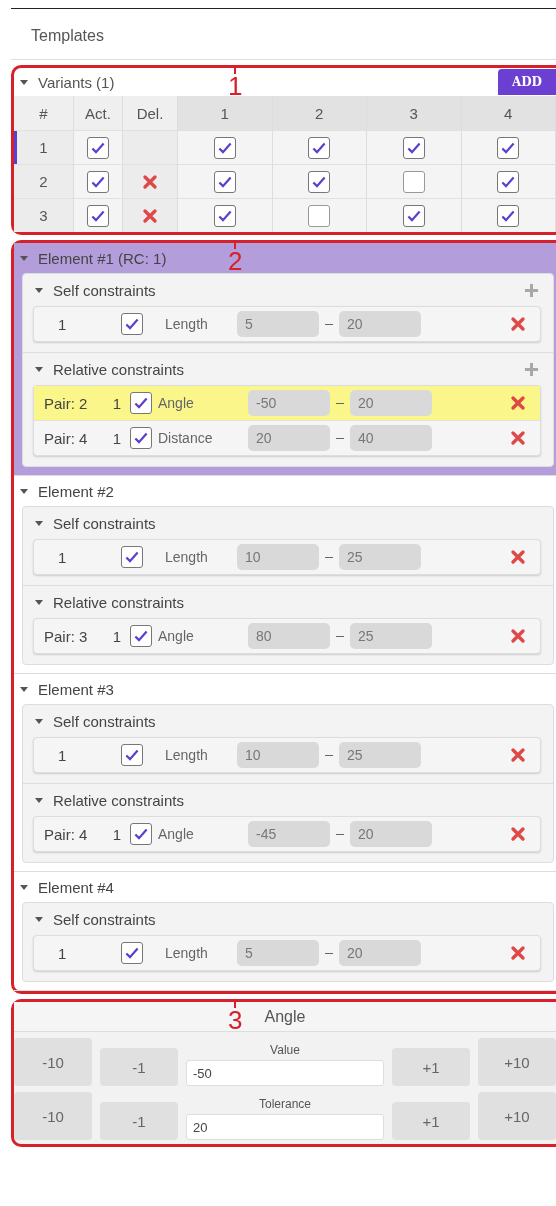  I want to click on row-number: 2, so click(44, 181).